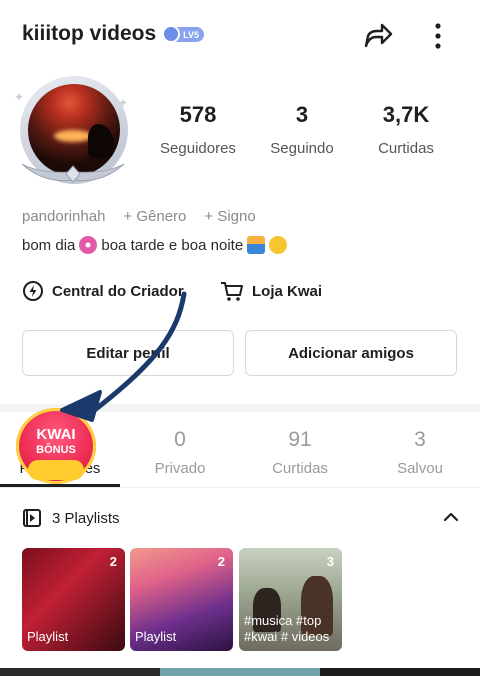 This screenshot has height=676, width=480. I want to click on more-options-icon, so click(438, 36).